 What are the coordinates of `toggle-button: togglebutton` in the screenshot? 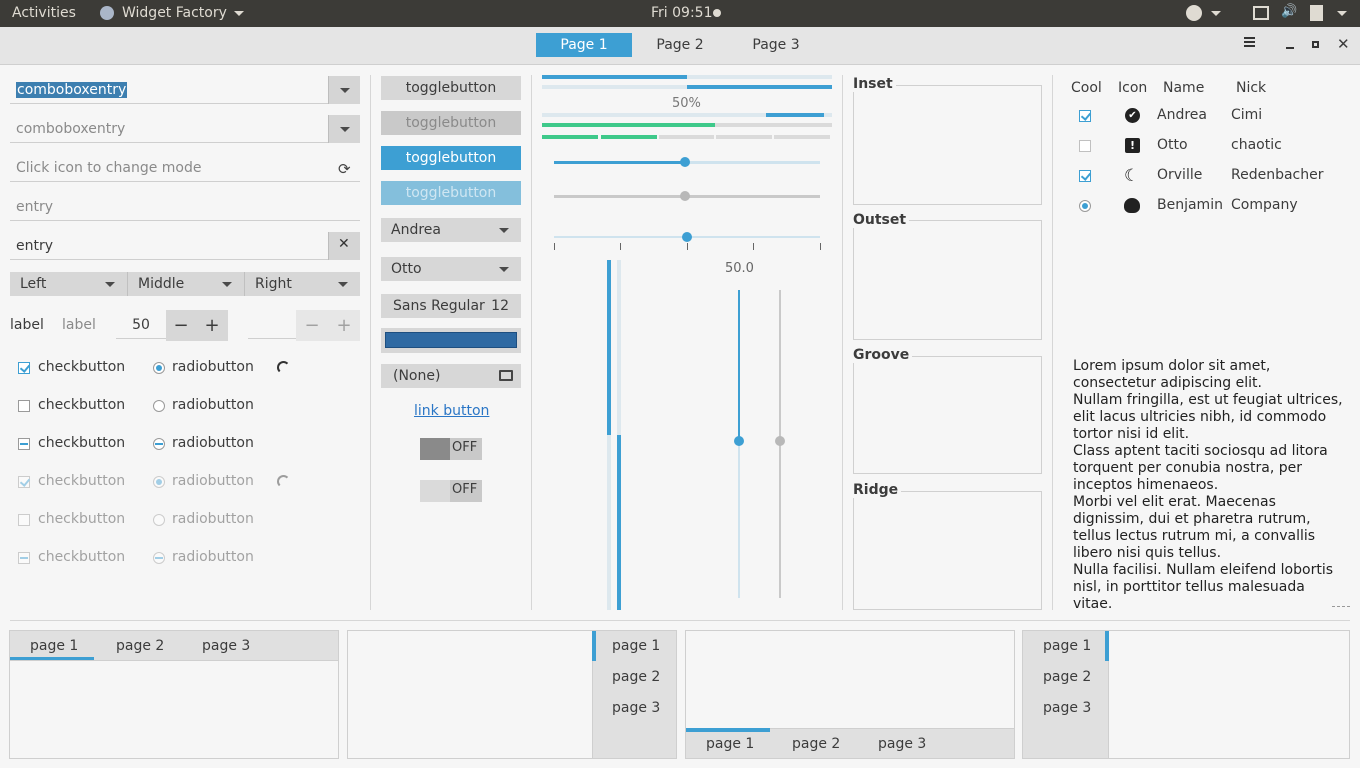 It's located at (451, 88).